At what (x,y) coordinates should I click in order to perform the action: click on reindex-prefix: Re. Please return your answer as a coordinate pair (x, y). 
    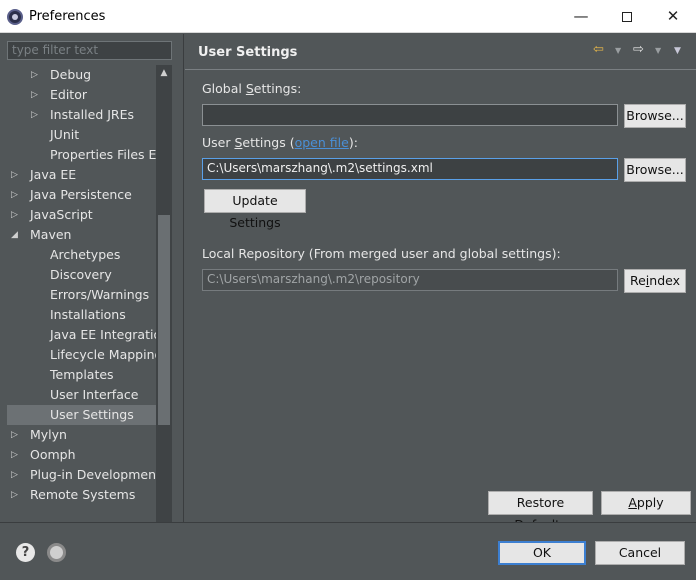
    Looking at the image, I should click on (637, 280).